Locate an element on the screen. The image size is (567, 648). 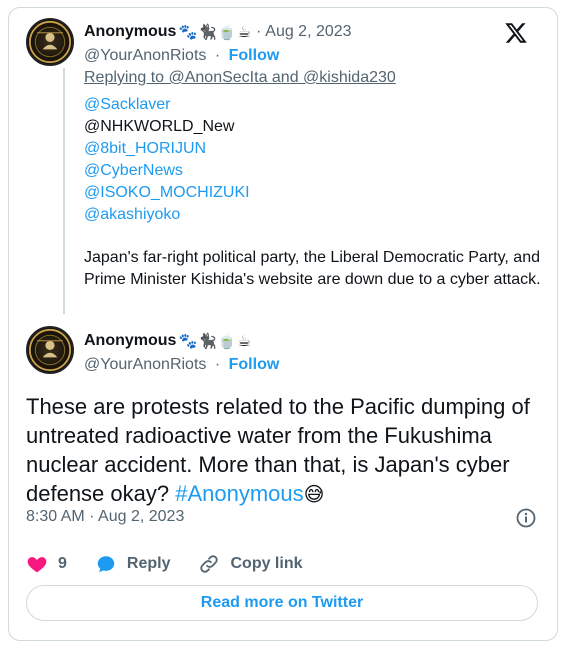
main-handle-row: @YourAnonRiots · Follow is located at coordinates (181, 365).